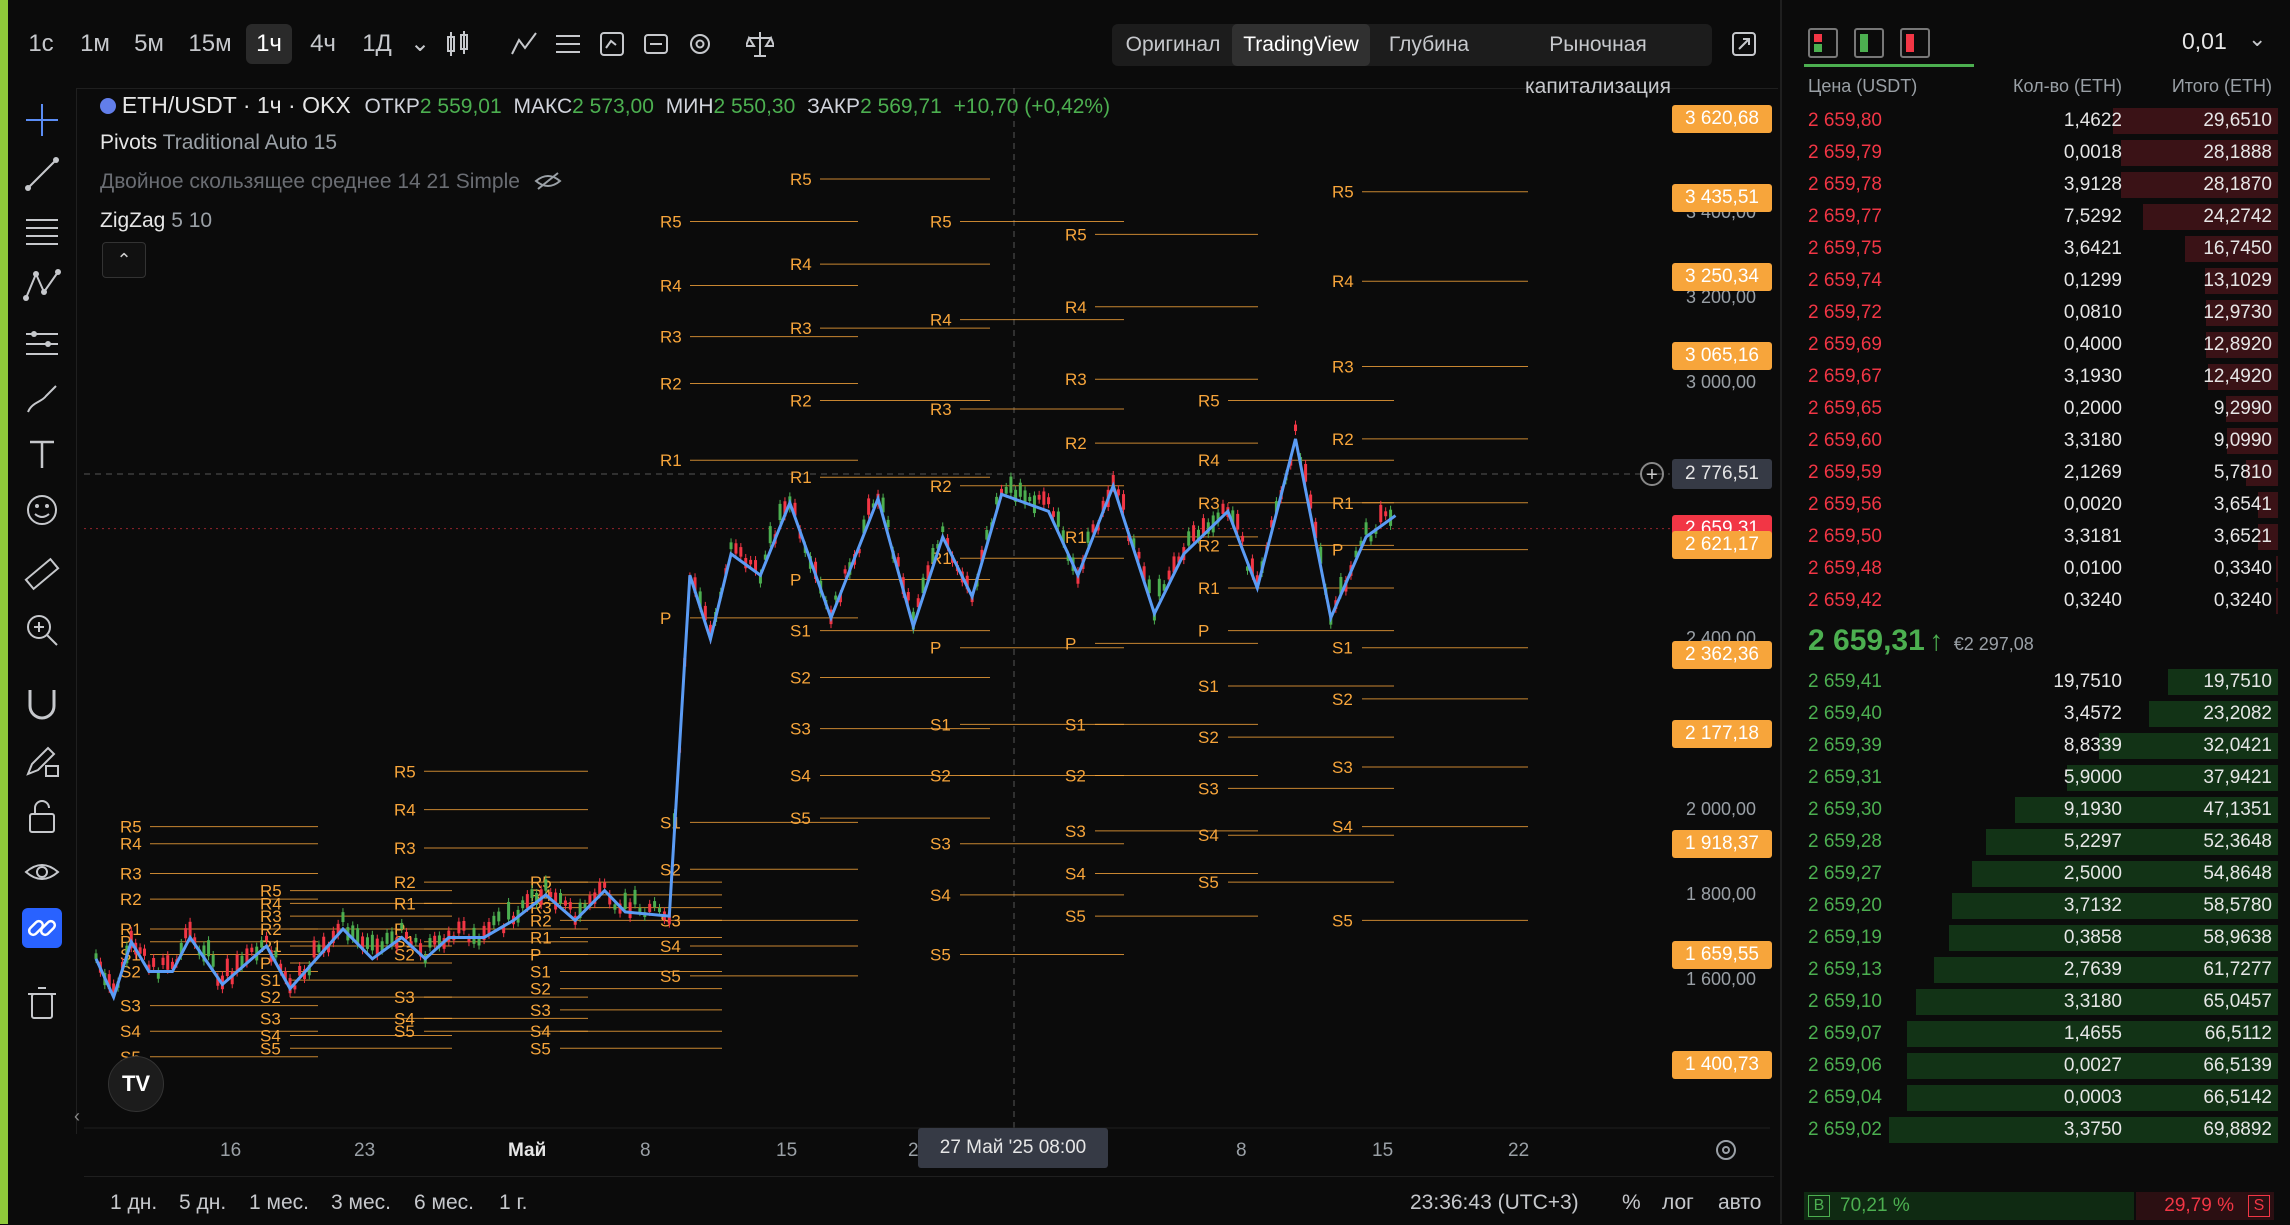 Image resolution: width=2290 pixels, height=1225 pixels. What do you see at coordinates (1678, 1203) in the screenshot?
I see `log-toggle: лог` at bounding box center [1678, 1203].